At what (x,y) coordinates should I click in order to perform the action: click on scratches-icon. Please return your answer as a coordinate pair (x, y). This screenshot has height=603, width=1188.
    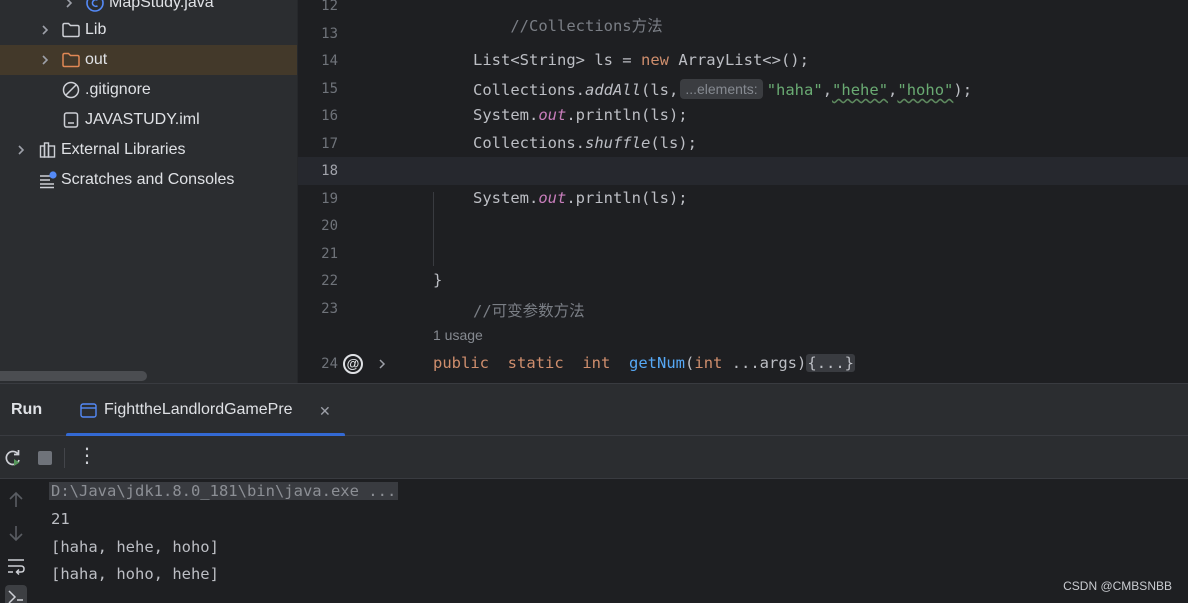
    Looking at the image, I should click on (48, 180).